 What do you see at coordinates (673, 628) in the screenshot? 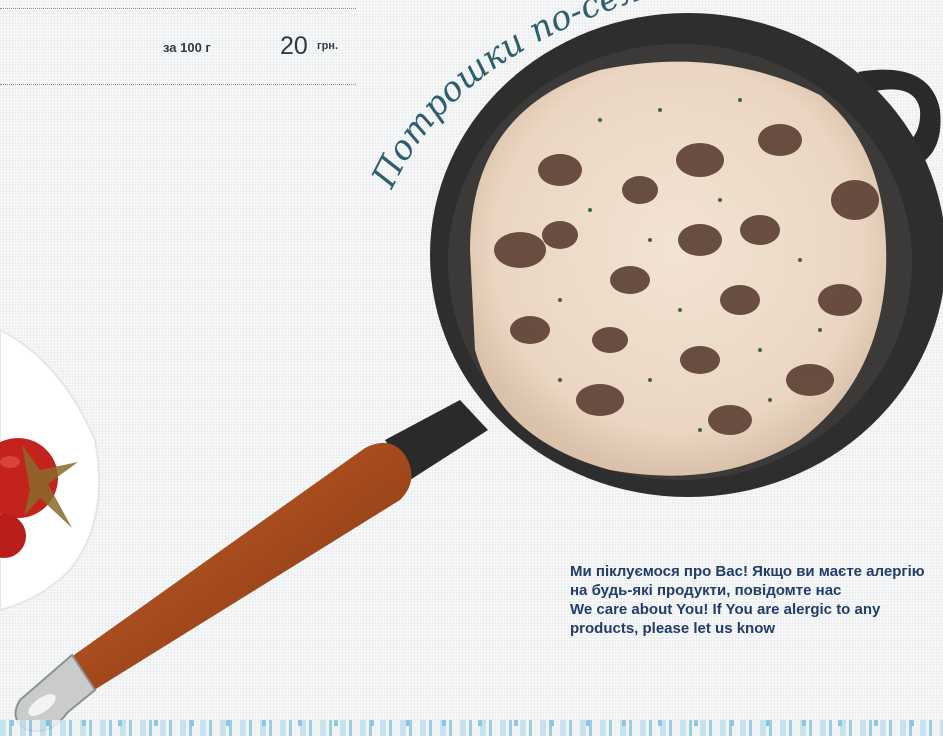
I see `notice-line-4: products, please let us know` at bounding box center [673, 628].